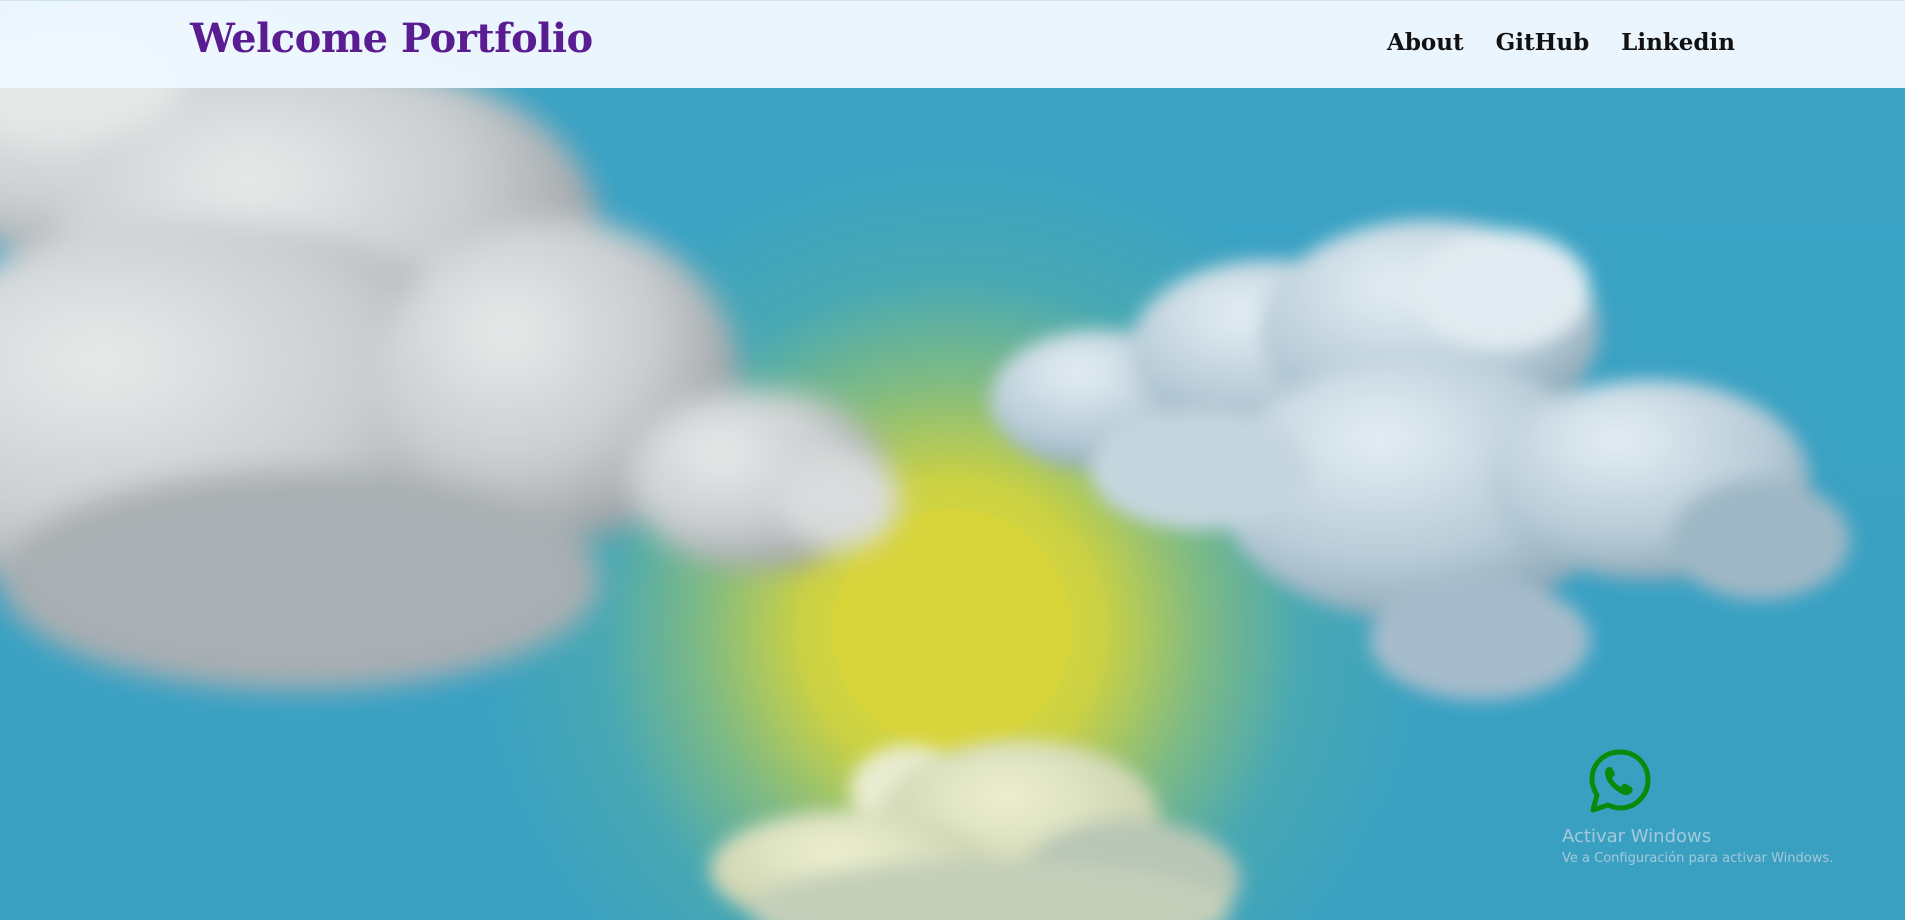 This screenshot has height=920, width=1905. What do you see at coordinates (1425, 42) in the screenshot?
I see `nav-link-about: About` at bounding box center [1425, 42].